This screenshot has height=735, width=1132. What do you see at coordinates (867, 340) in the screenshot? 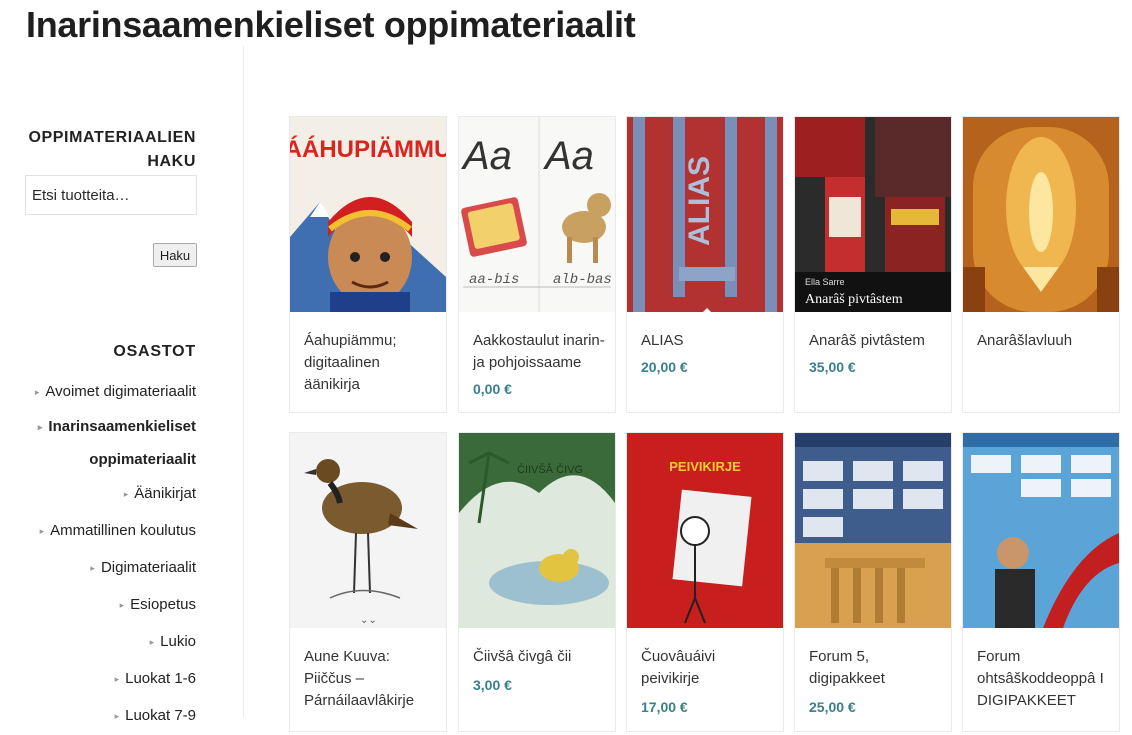
I see `product-title-line1: Anarâš pivtâstem` at bounding box center [867, 340].